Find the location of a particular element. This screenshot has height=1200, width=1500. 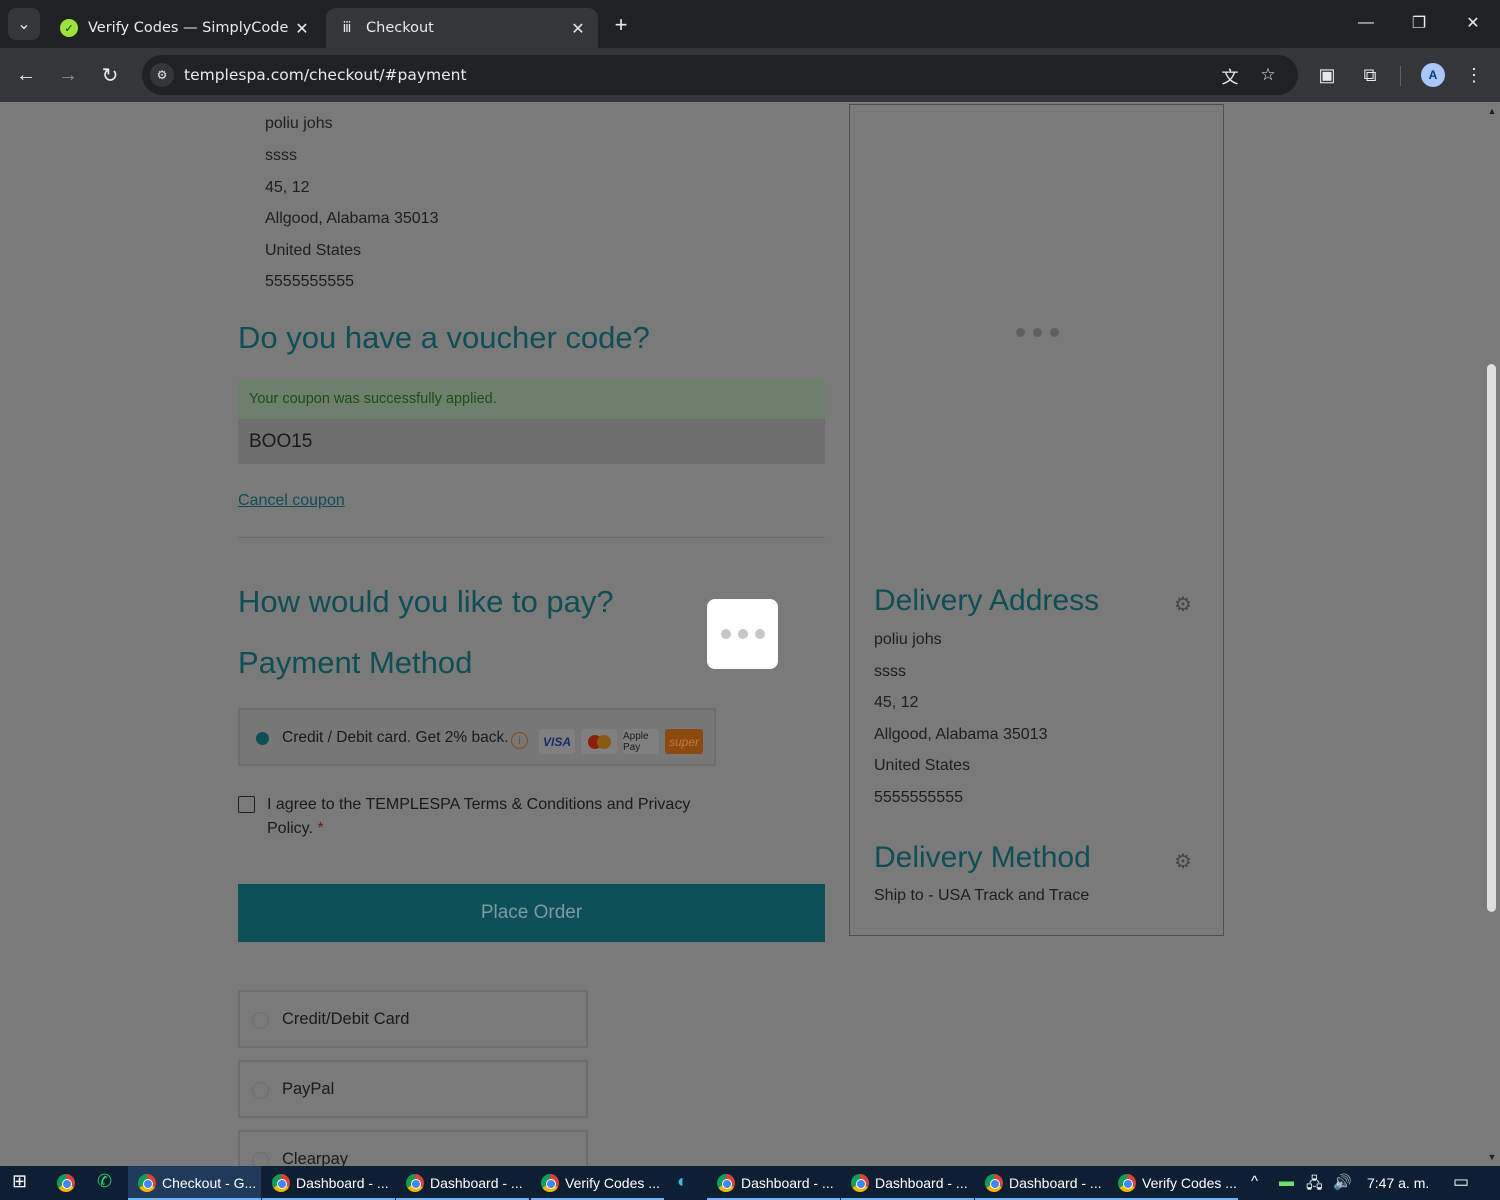

tab-search-button: ⌄ is located at coordinates (24, 24).